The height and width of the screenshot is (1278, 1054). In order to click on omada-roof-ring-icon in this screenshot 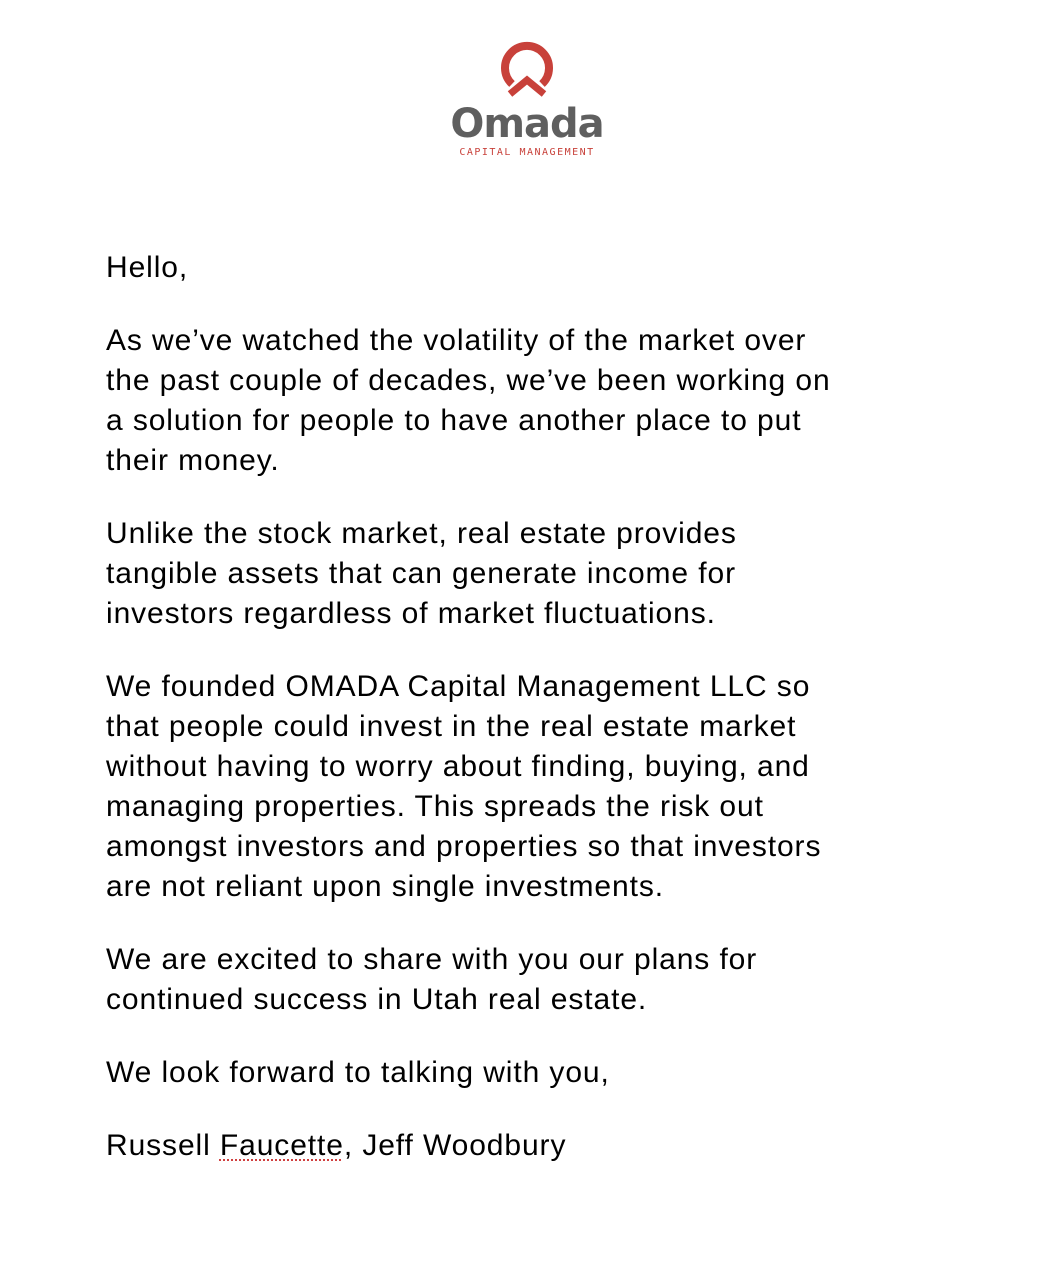, I will do `click(527, 69)`.